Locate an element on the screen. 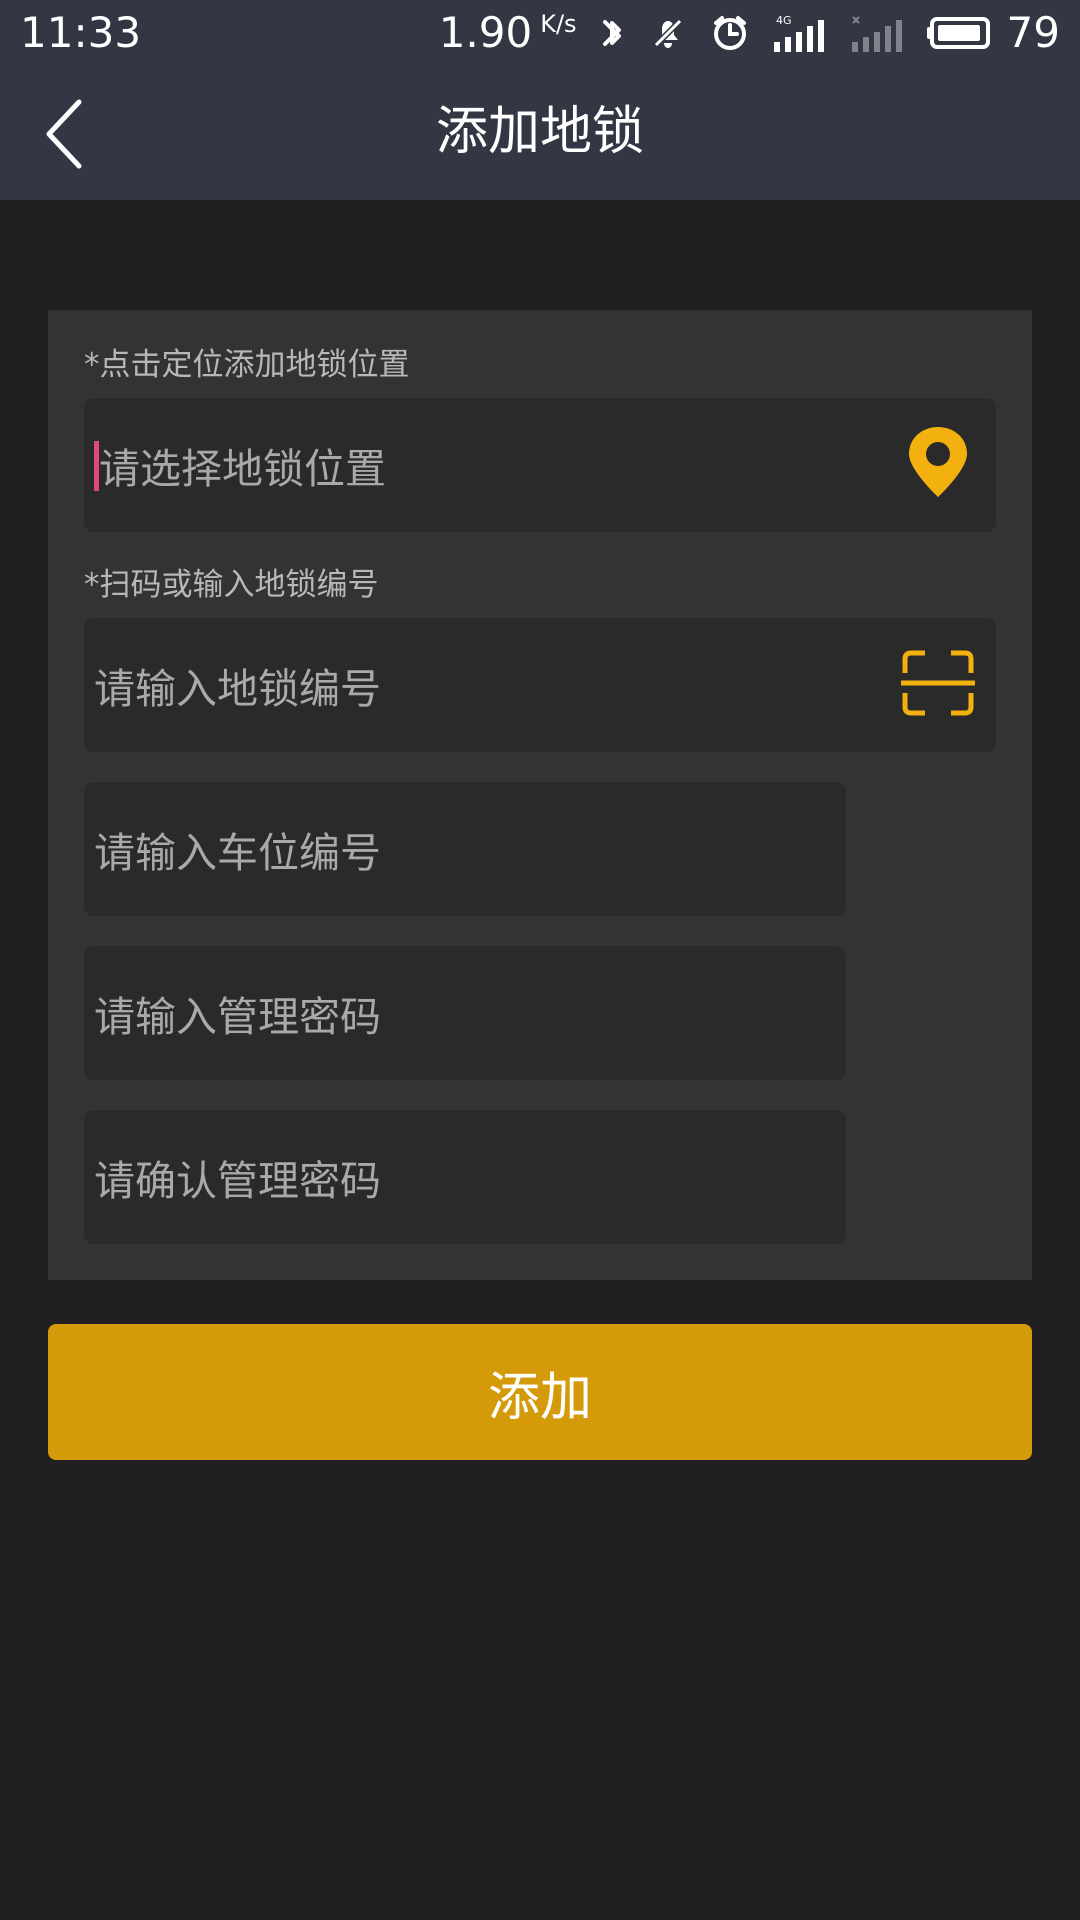  status-time: 11:33 is located at coordinates (81, 32).